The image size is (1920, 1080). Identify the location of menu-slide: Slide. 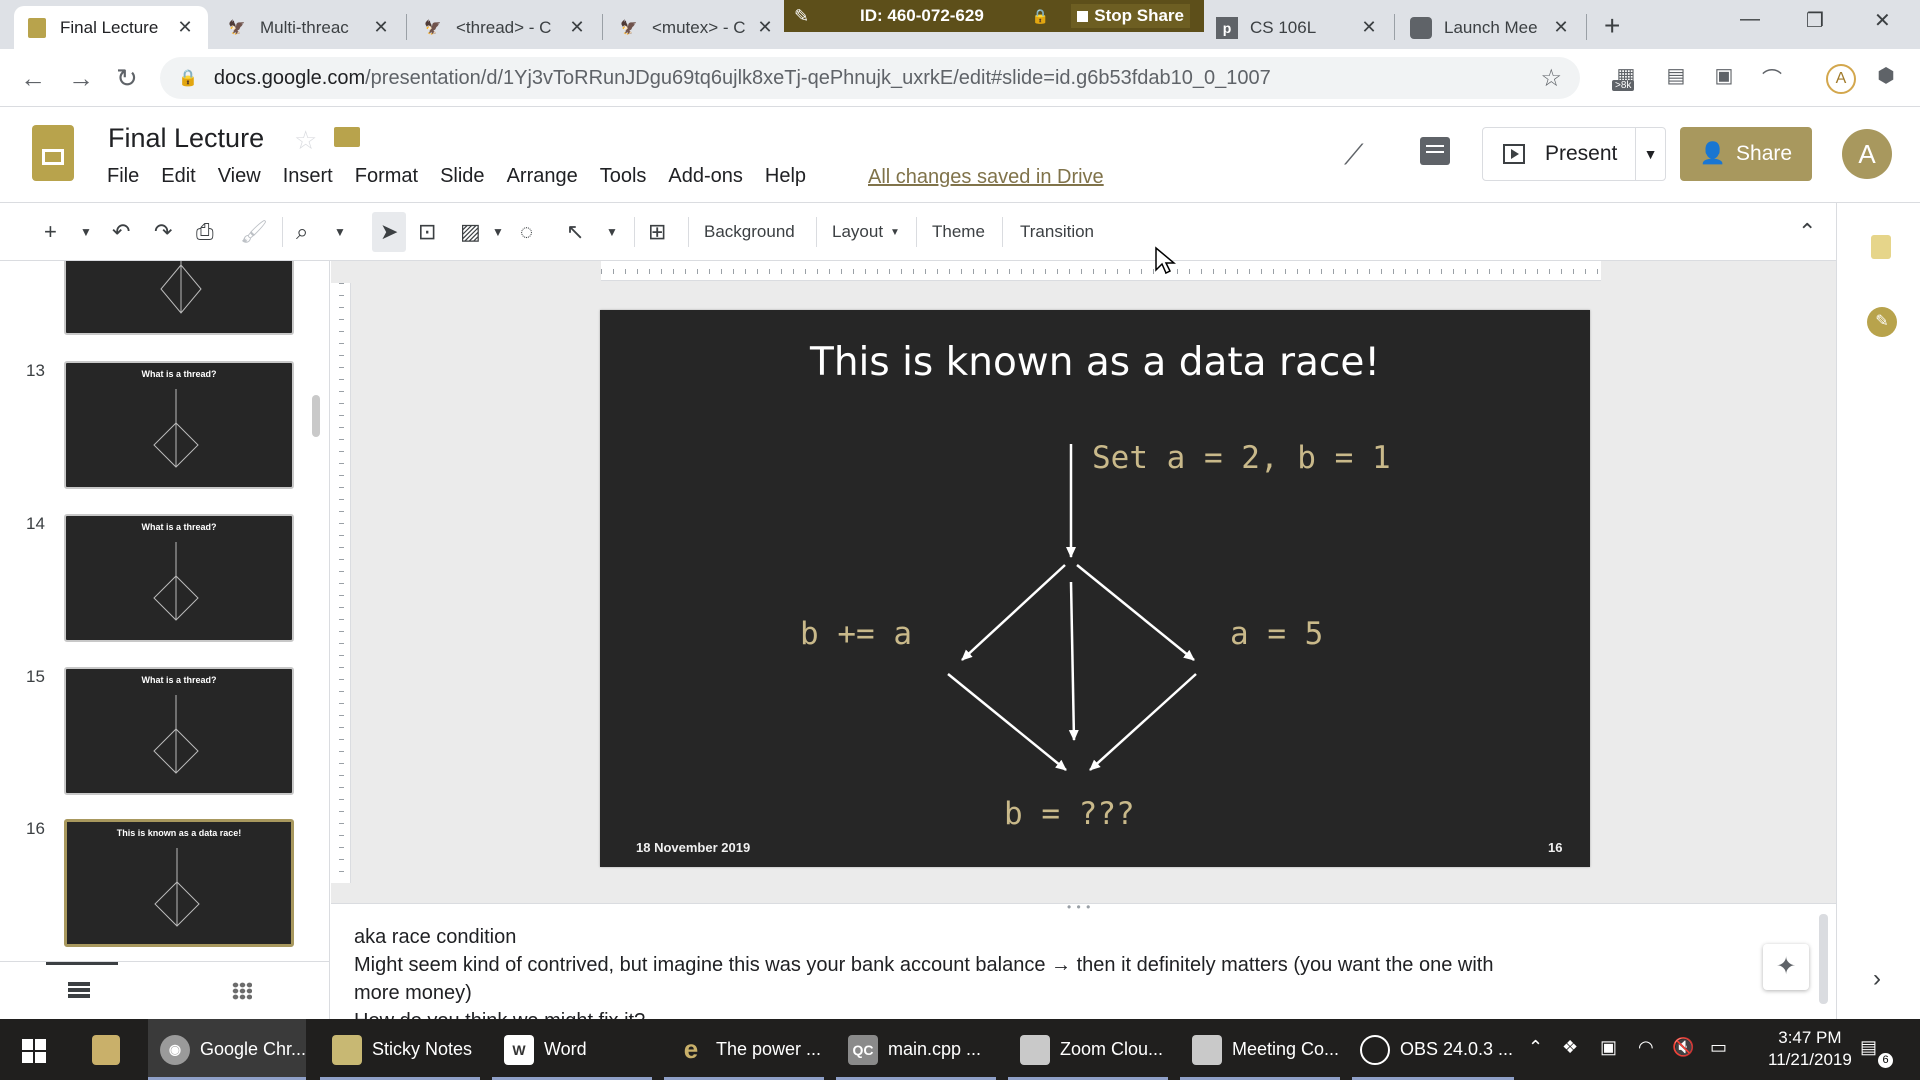
(462, 176).